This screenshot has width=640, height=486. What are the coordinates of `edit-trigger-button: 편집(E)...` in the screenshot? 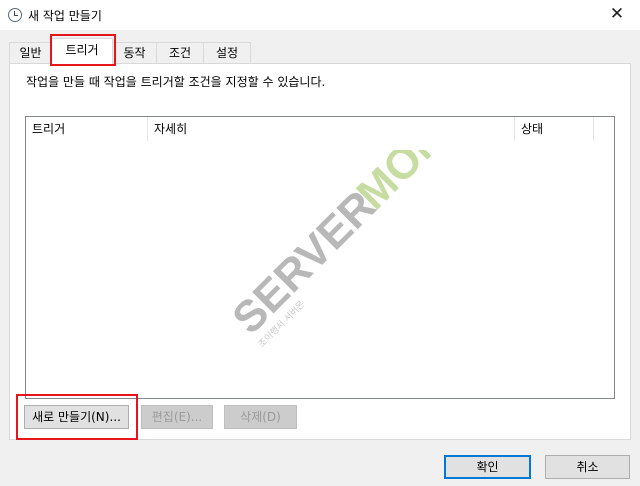 It's located at (177, 417).